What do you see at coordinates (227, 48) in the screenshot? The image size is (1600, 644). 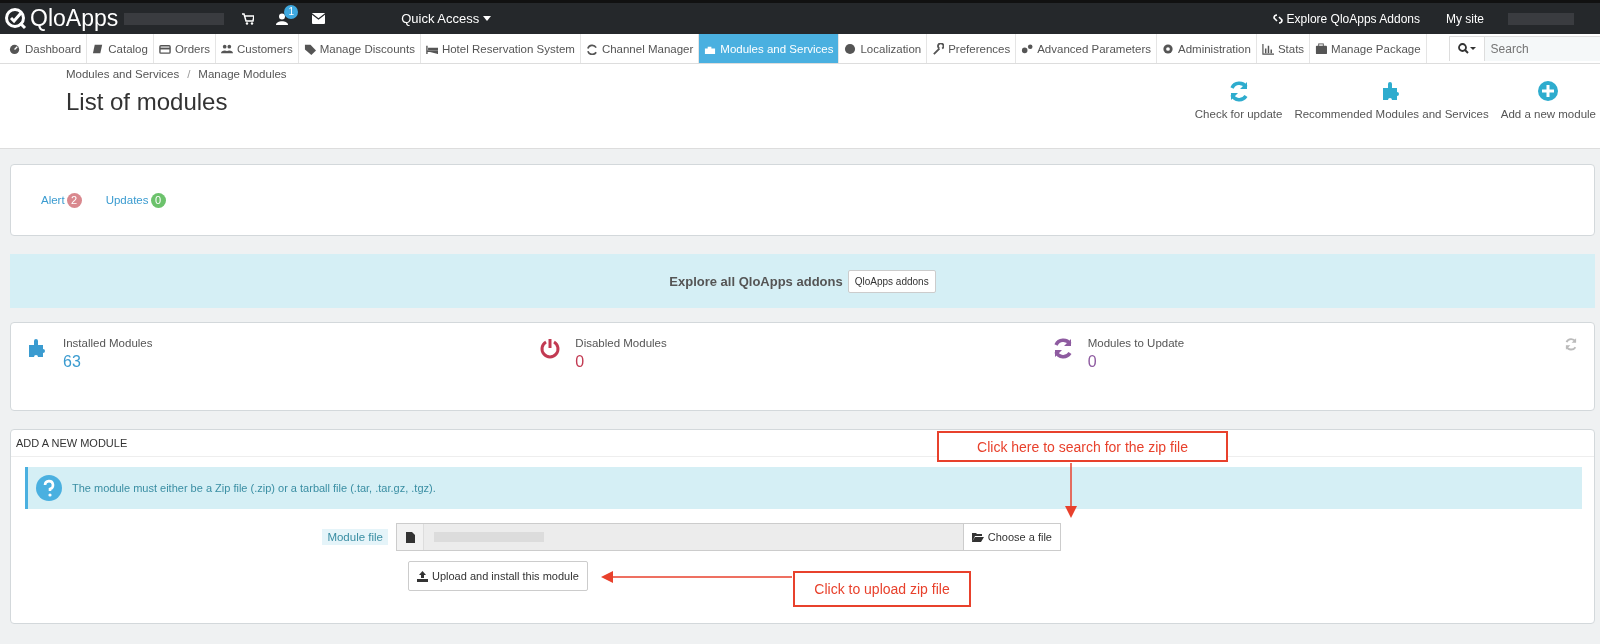 I see `users-icon` at bounding box center [227, 48].